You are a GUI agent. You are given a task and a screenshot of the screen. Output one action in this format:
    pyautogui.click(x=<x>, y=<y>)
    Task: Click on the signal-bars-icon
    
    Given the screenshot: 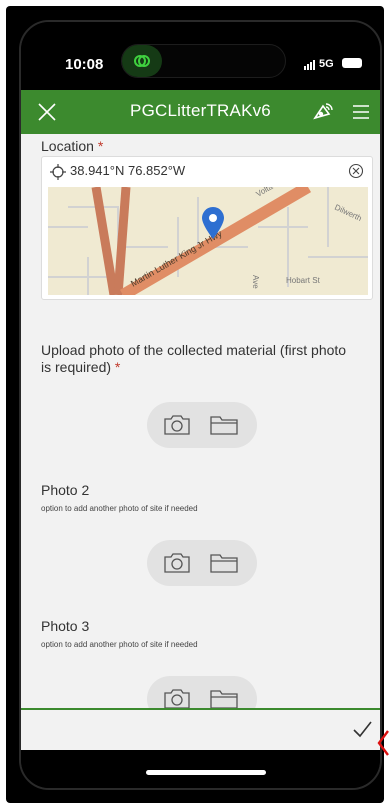 What is the action you would take?
    pyautogui.click(x=310, y=64)
    